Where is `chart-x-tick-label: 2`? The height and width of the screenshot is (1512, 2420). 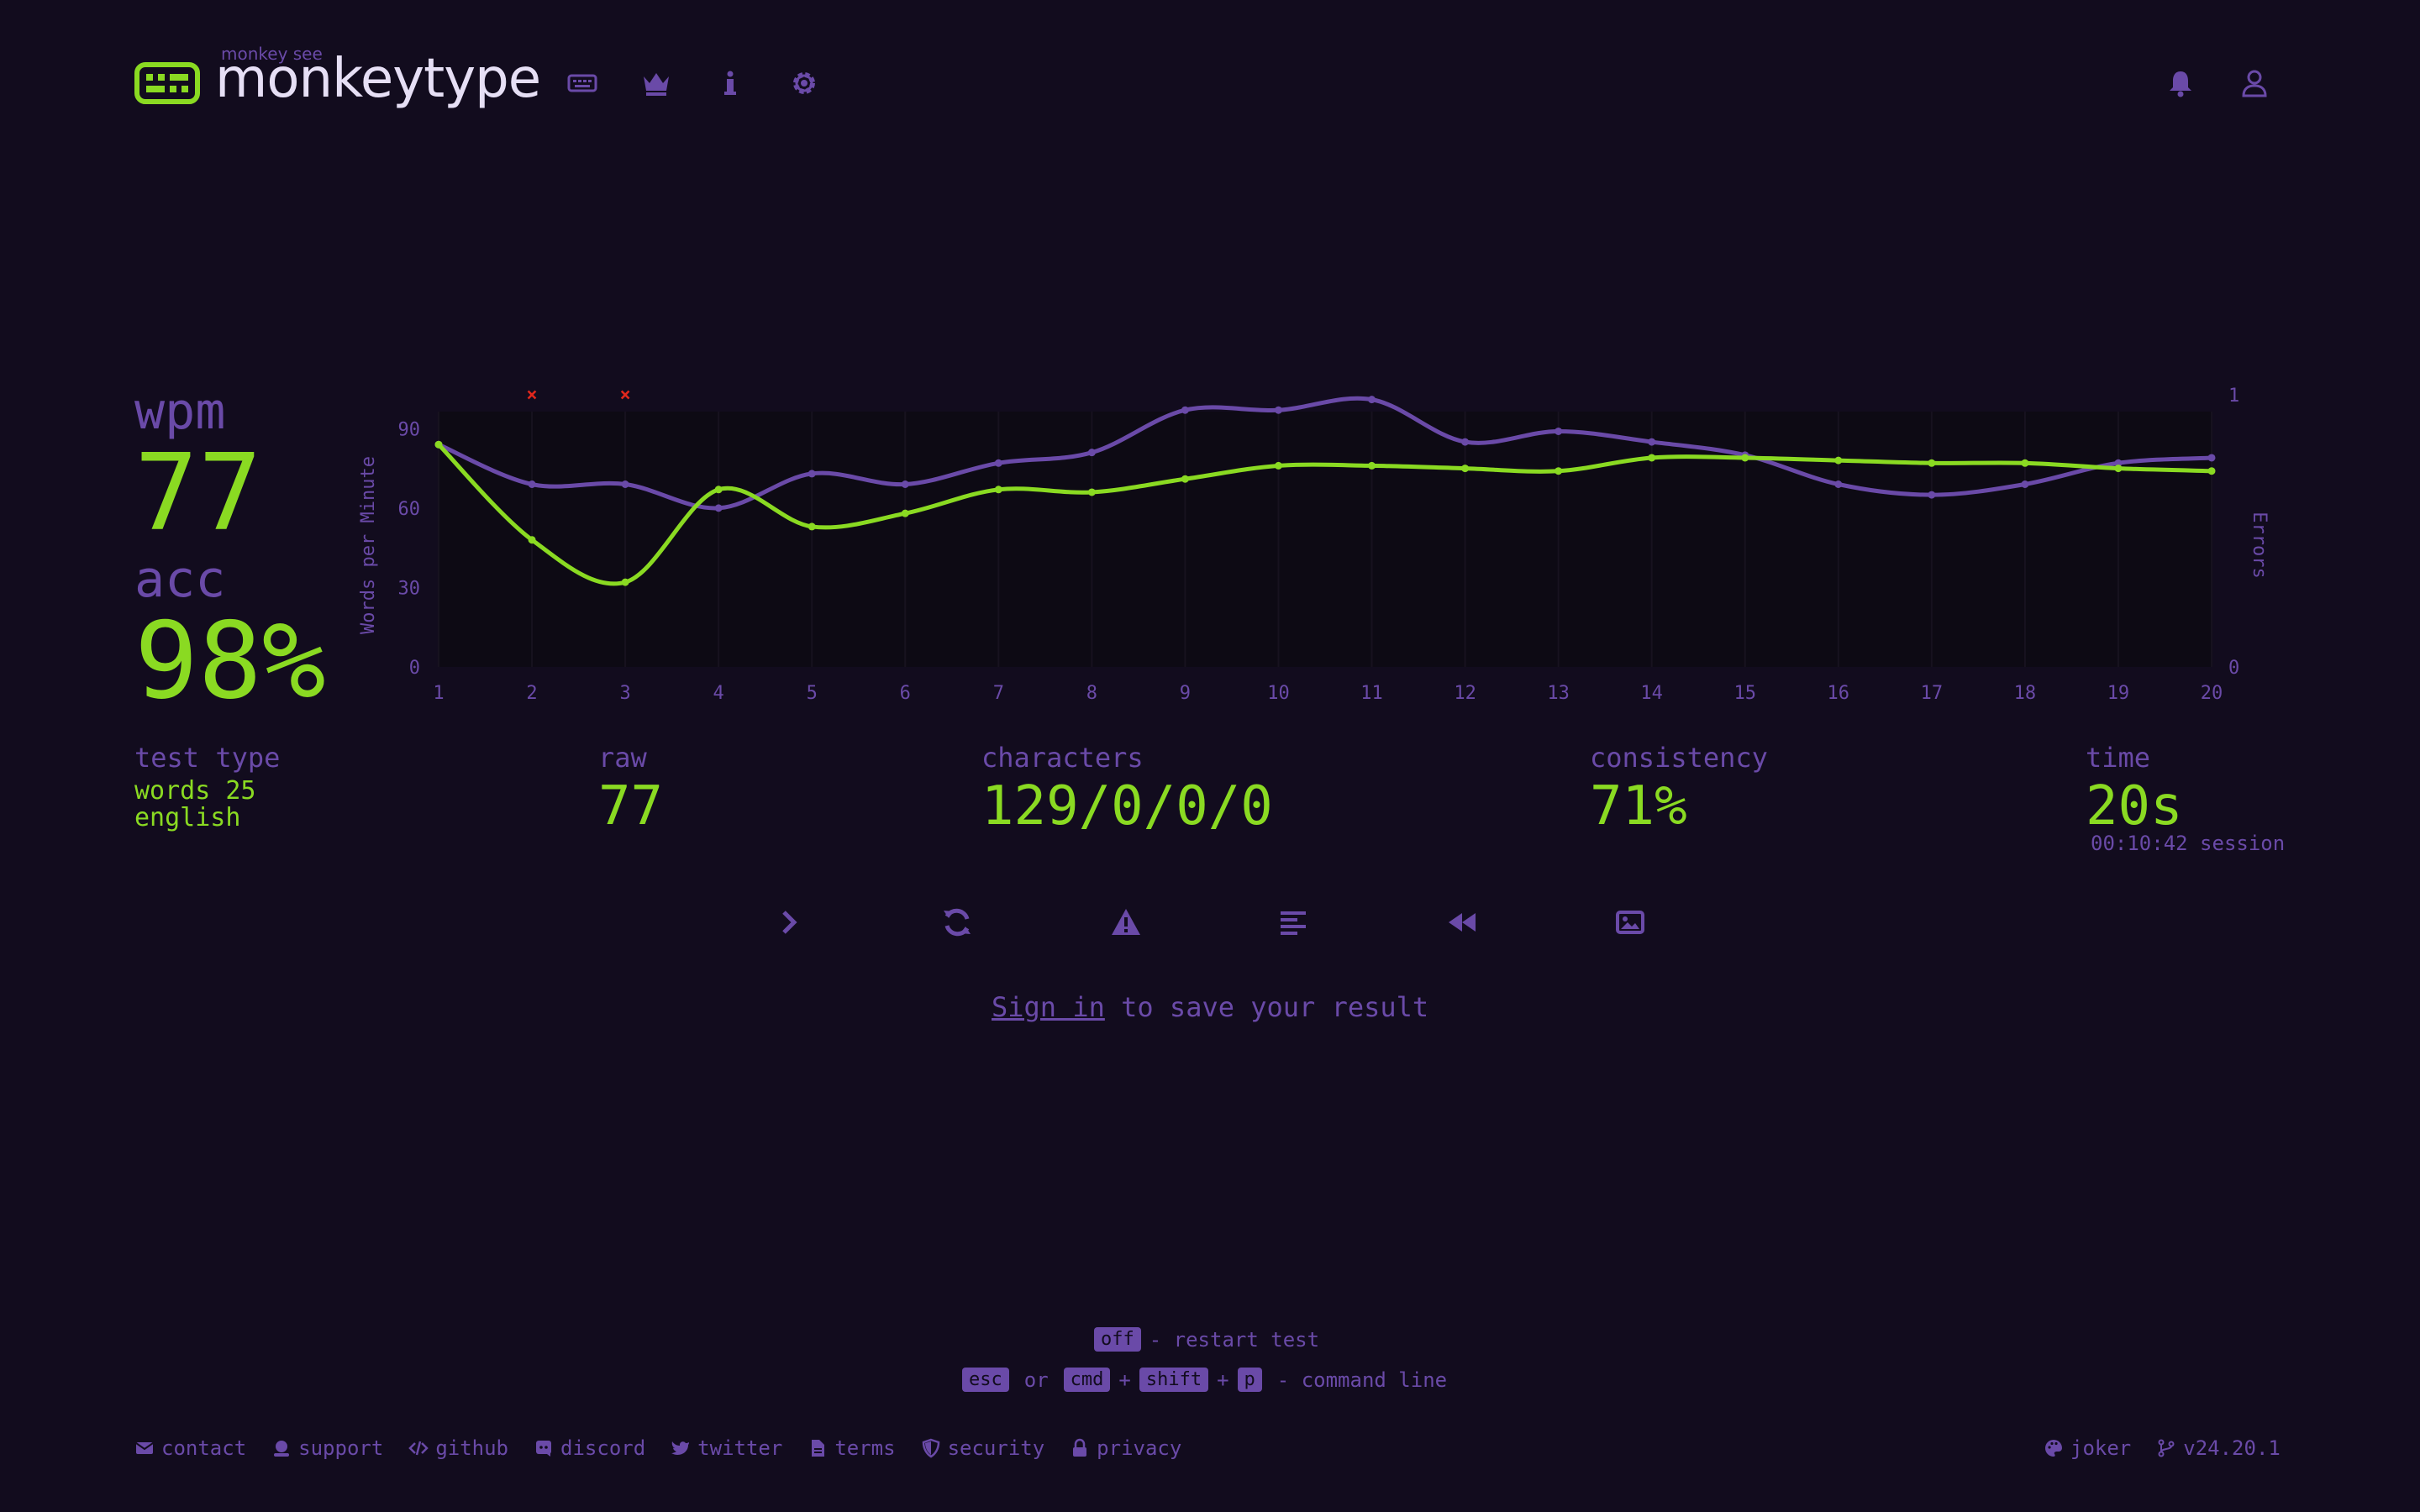
chart-x-tick-label: 2 is located at coordinates (531, 693).